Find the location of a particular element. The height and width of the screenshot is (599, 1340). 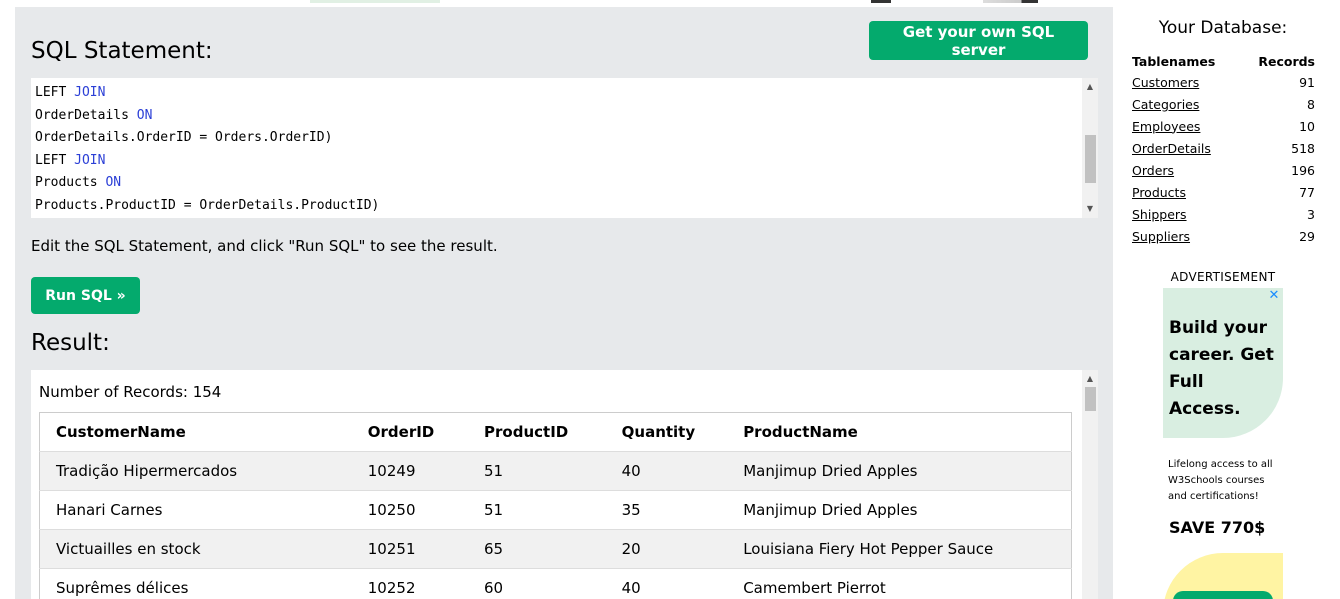

db-record-count: 77 is located at coordinates (1307, 192).